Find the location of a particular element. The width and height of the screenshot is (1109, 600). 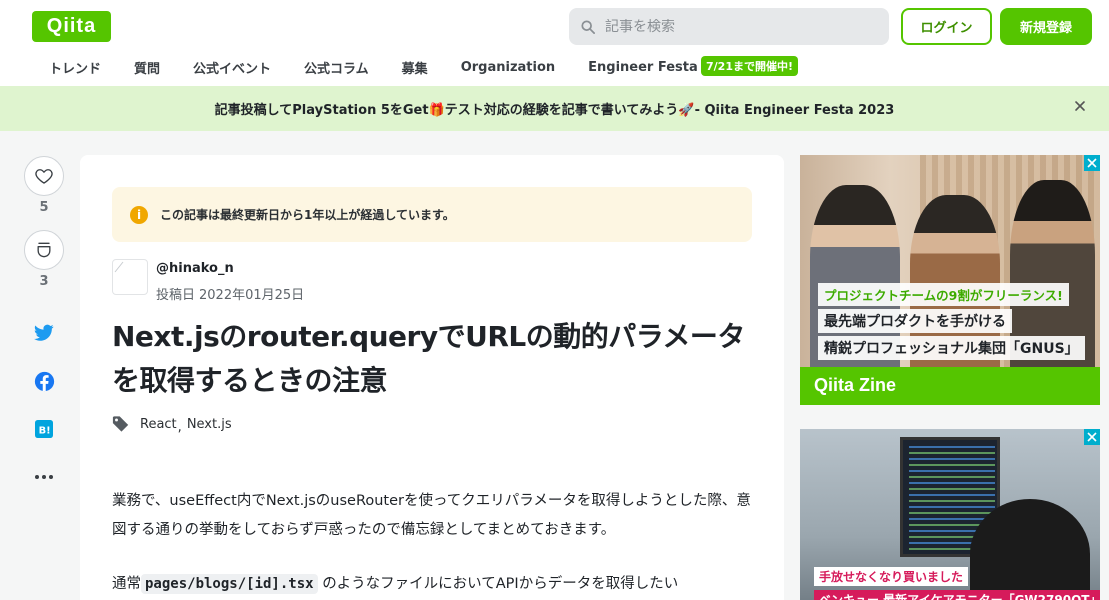

author-username: @hinako_n is located at coordinates (195, 268).